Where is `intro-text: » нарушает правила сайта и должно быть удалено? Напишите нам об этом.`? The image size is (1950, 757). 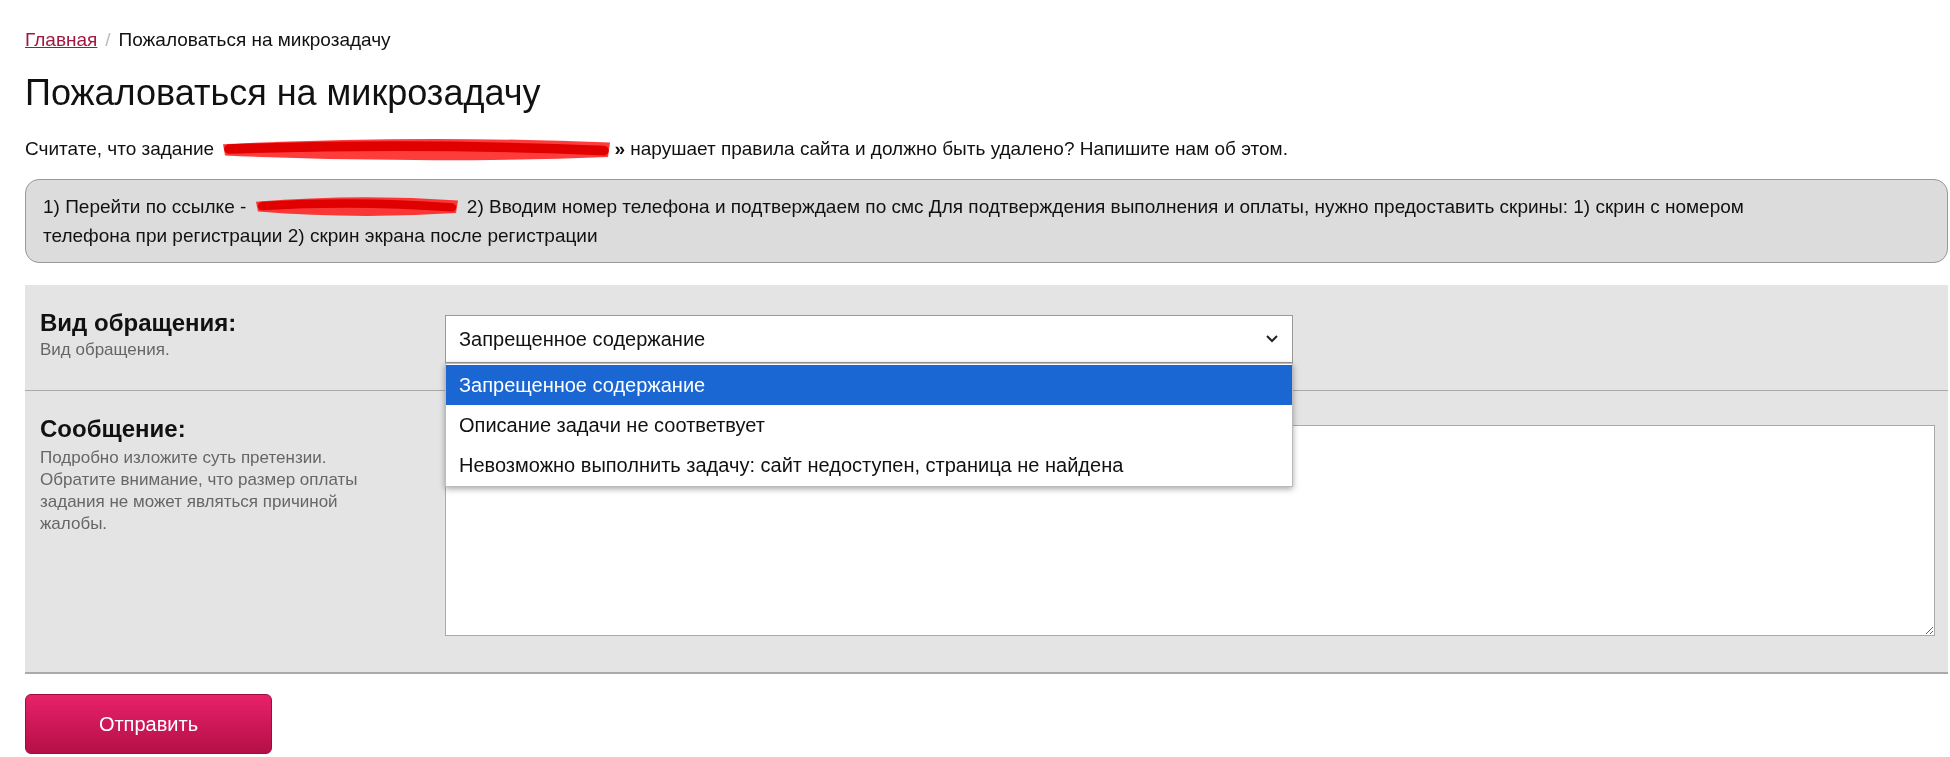
intro-text: » нарушает правила сайта и должно быть удалено? Напишите нам об этом. is located at coordinates (951, 148).